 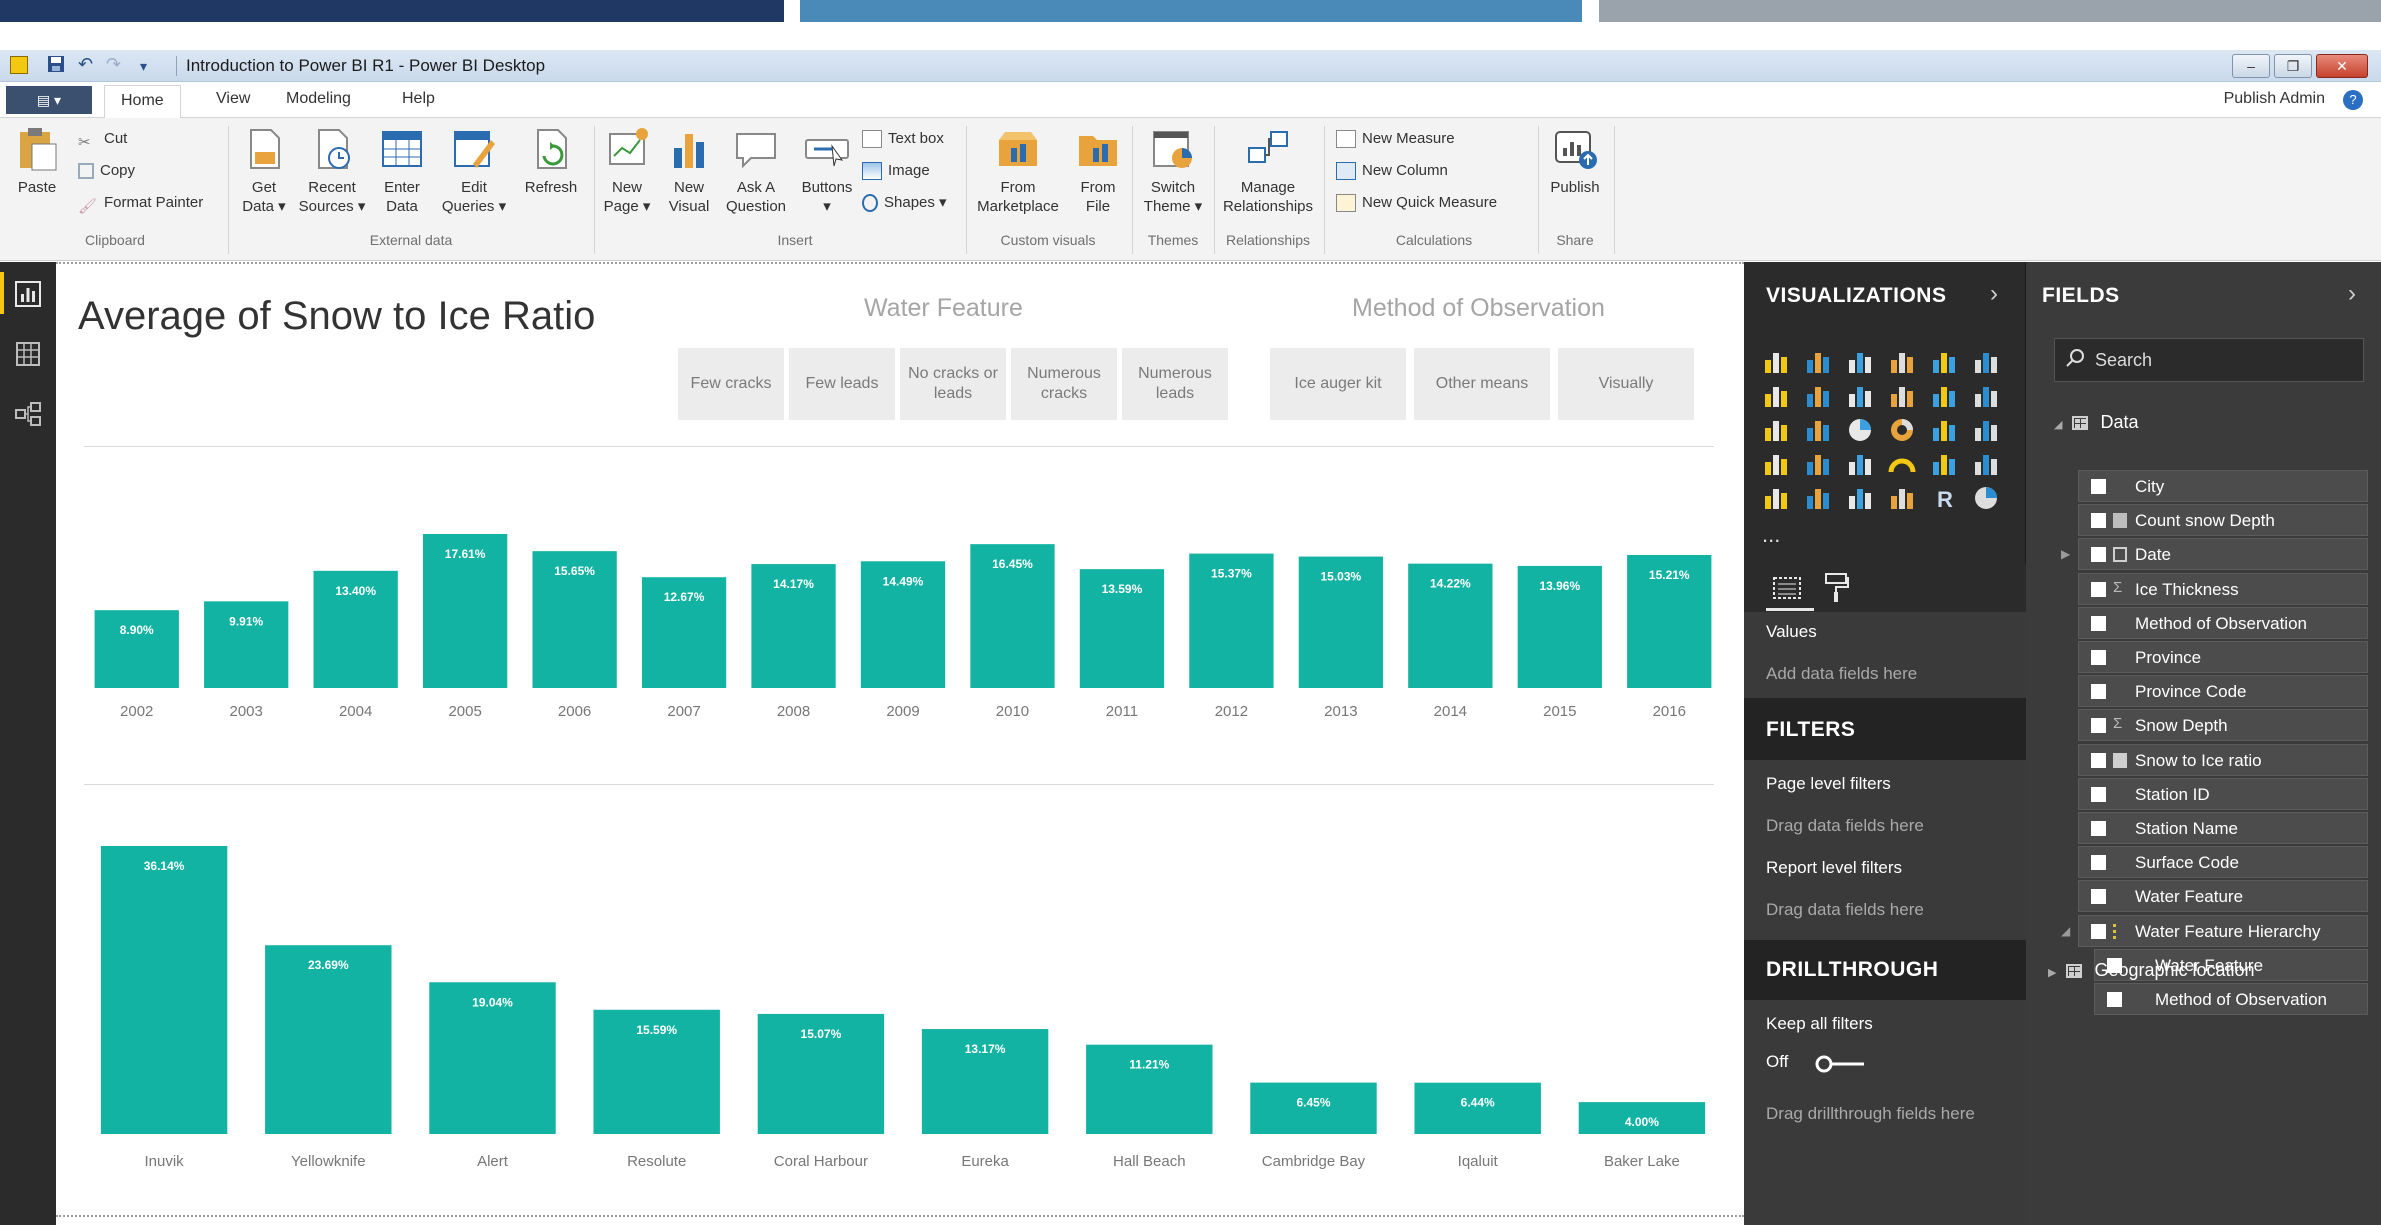 I want to click on field-item: Water Feature, so click(x=2223, y=896).